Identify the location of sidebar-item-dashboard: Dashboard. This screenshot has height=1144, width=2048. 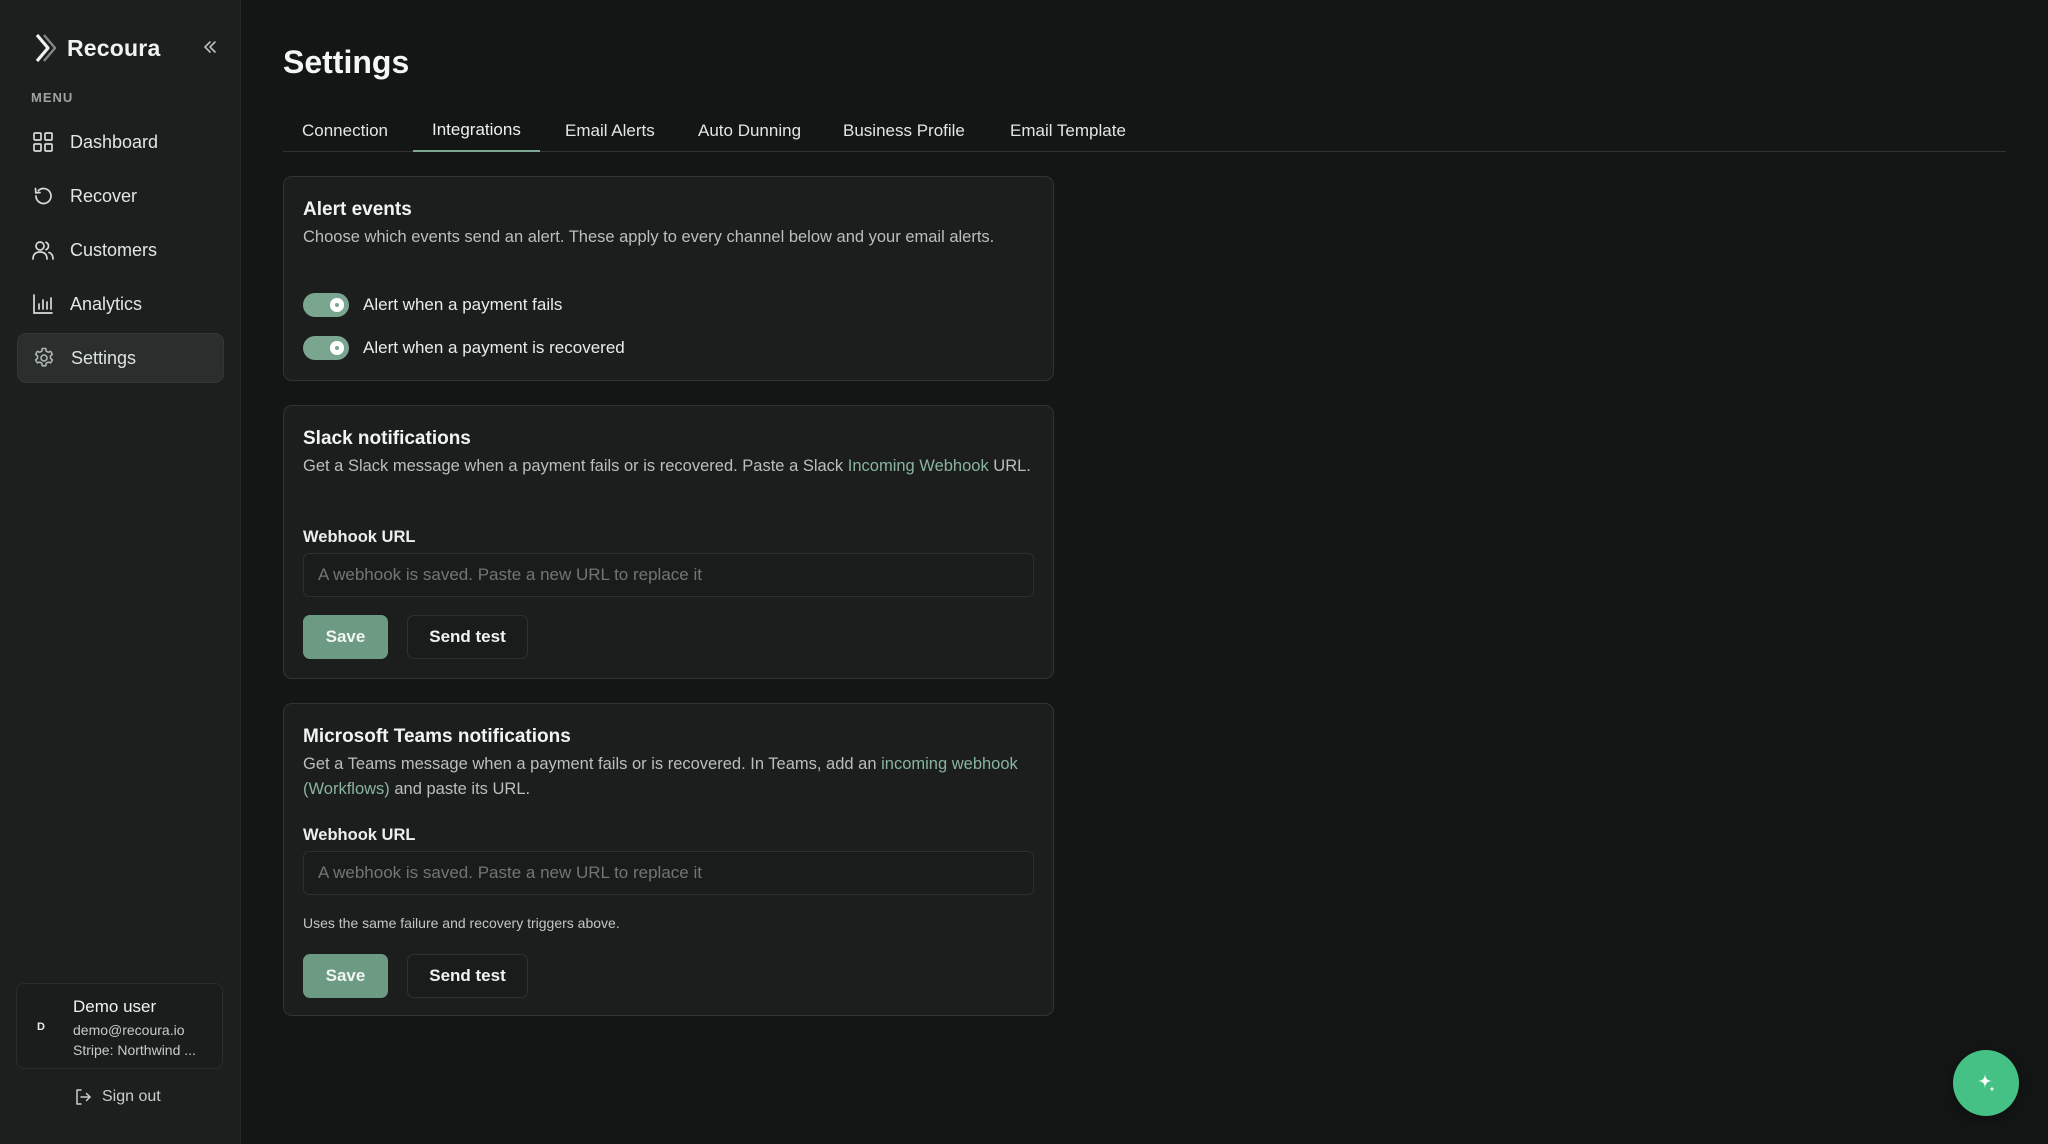
(120, 142).